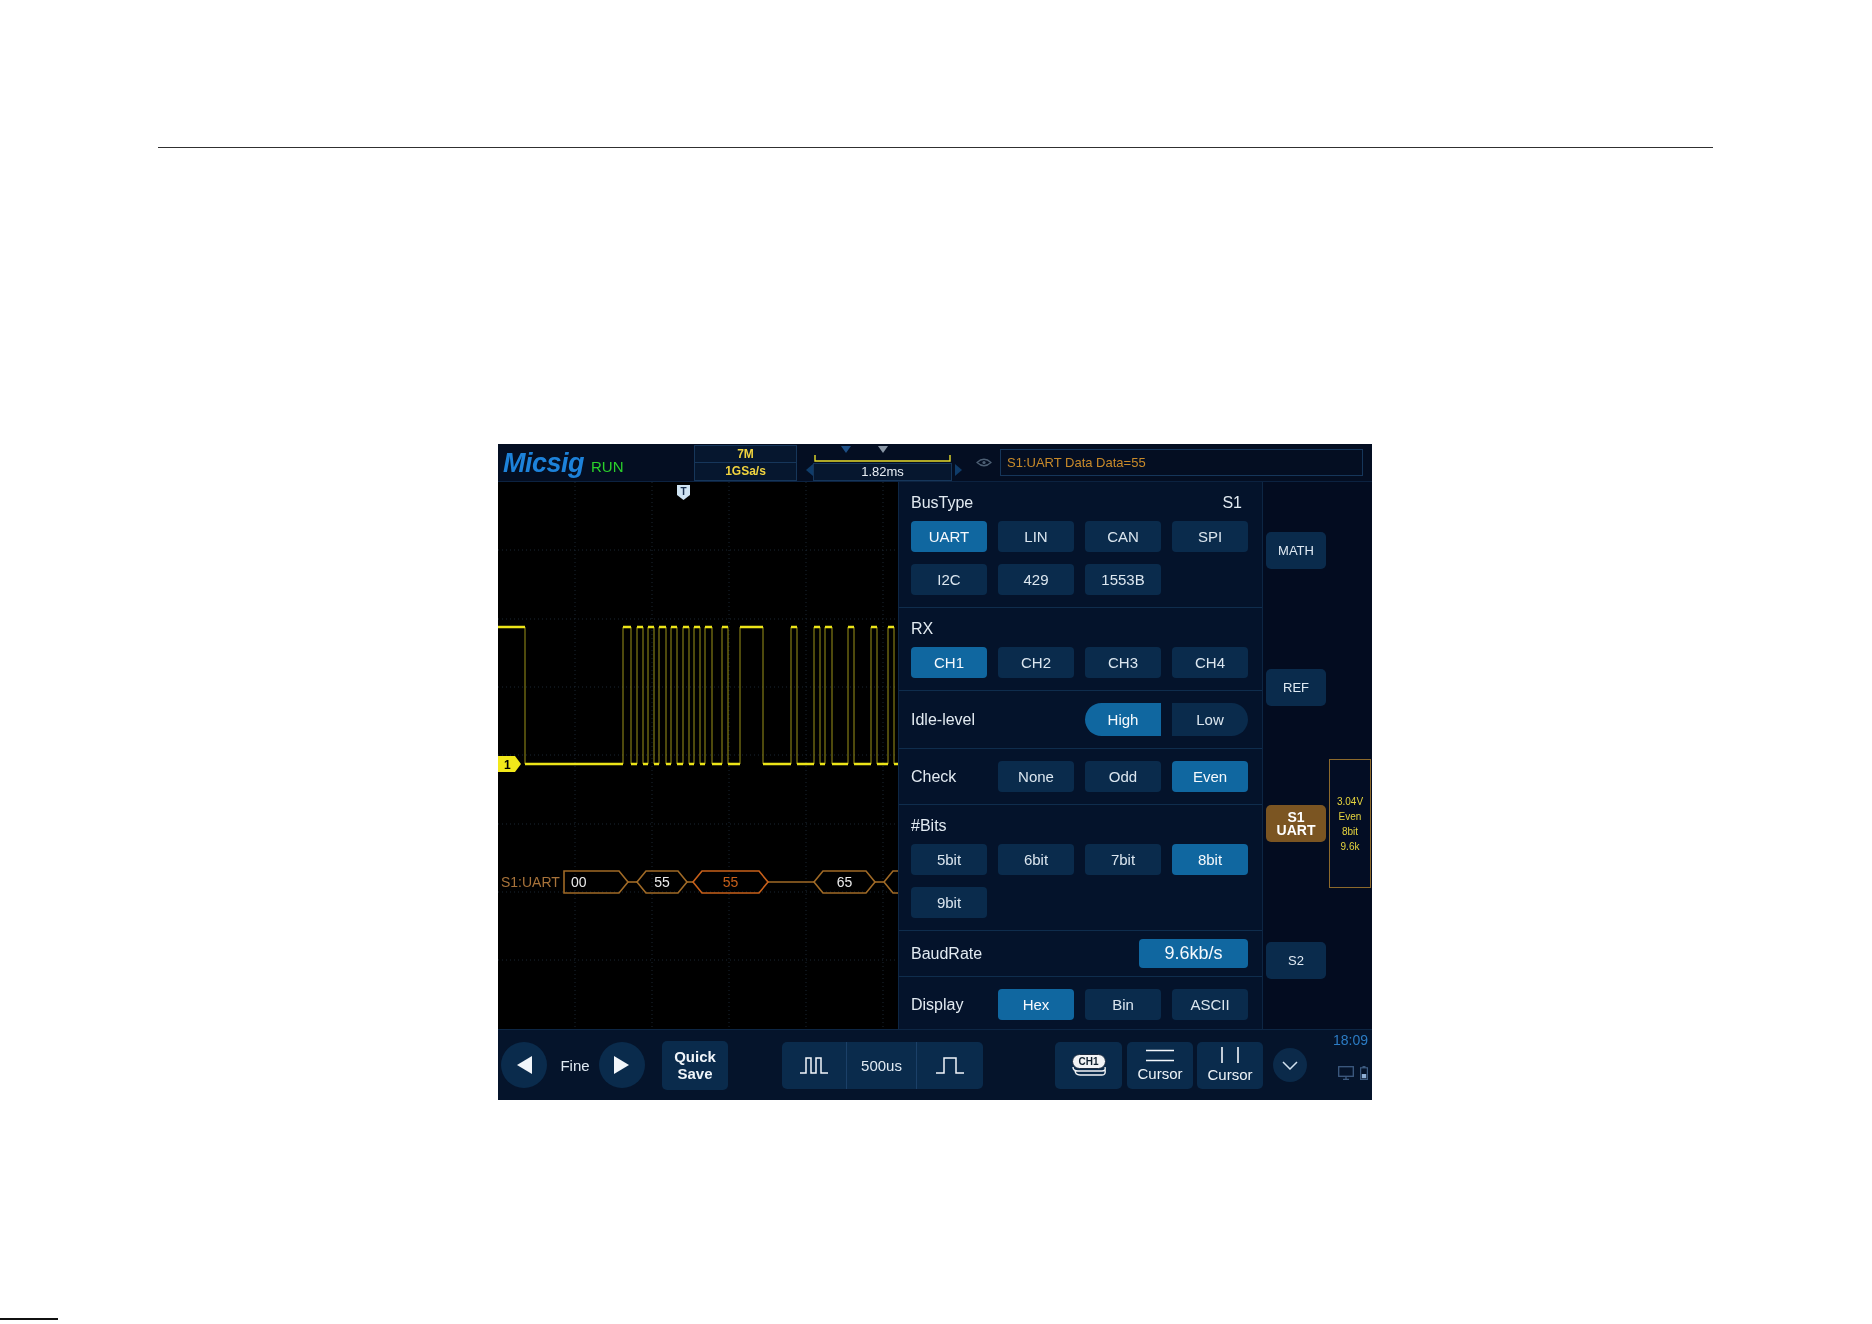  Describe the element at coordinates (883, 449) in the screenshot. I see `down-triangle-icon` at that location.